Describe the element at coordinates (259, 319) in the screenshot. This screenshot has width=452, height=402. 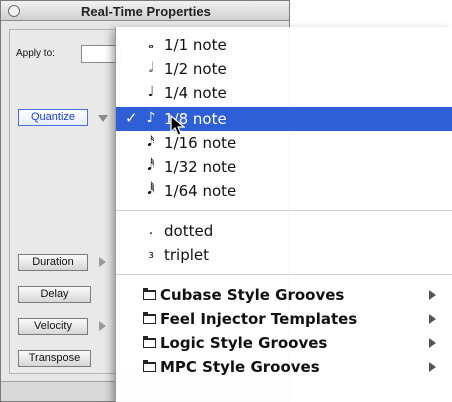
I see `menu-item-label: Feel Injector Templates` at that location.